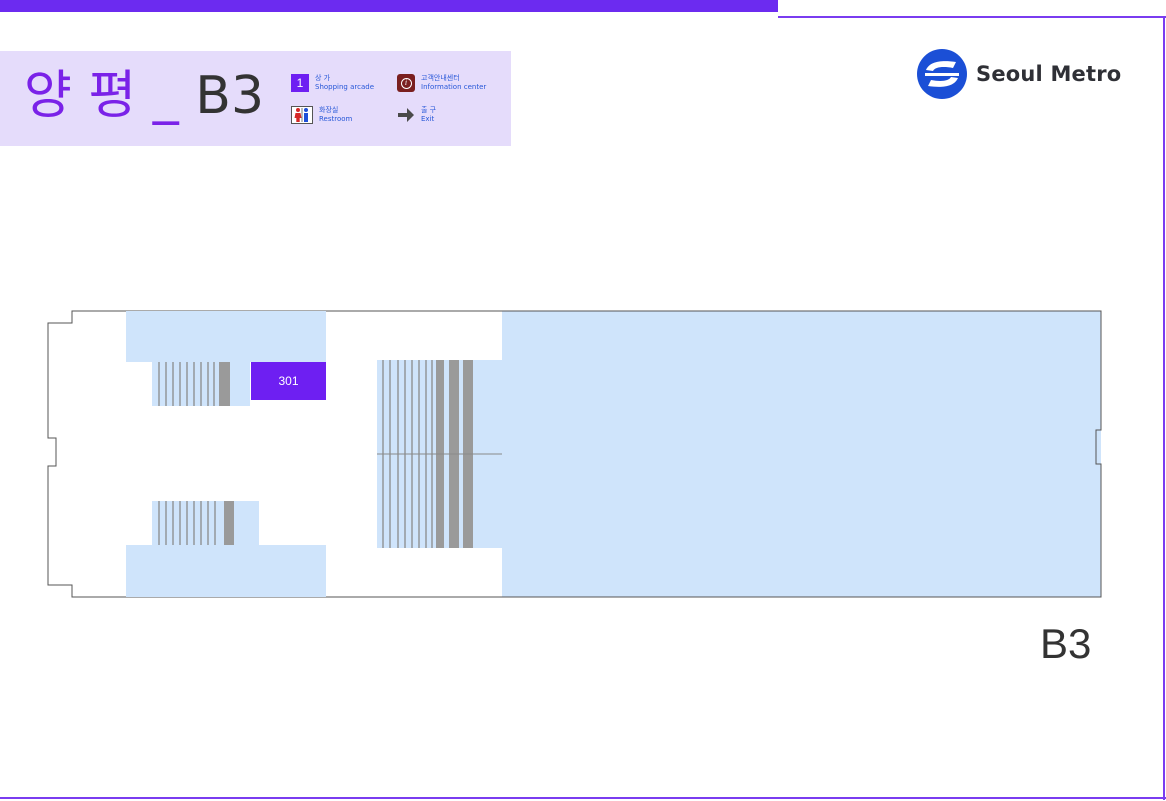 This screenshot has width=1166, height=801. Describe the element at coordinates (288, 381) in the screenshot. I see `shop-unit-label: 301` at that location.